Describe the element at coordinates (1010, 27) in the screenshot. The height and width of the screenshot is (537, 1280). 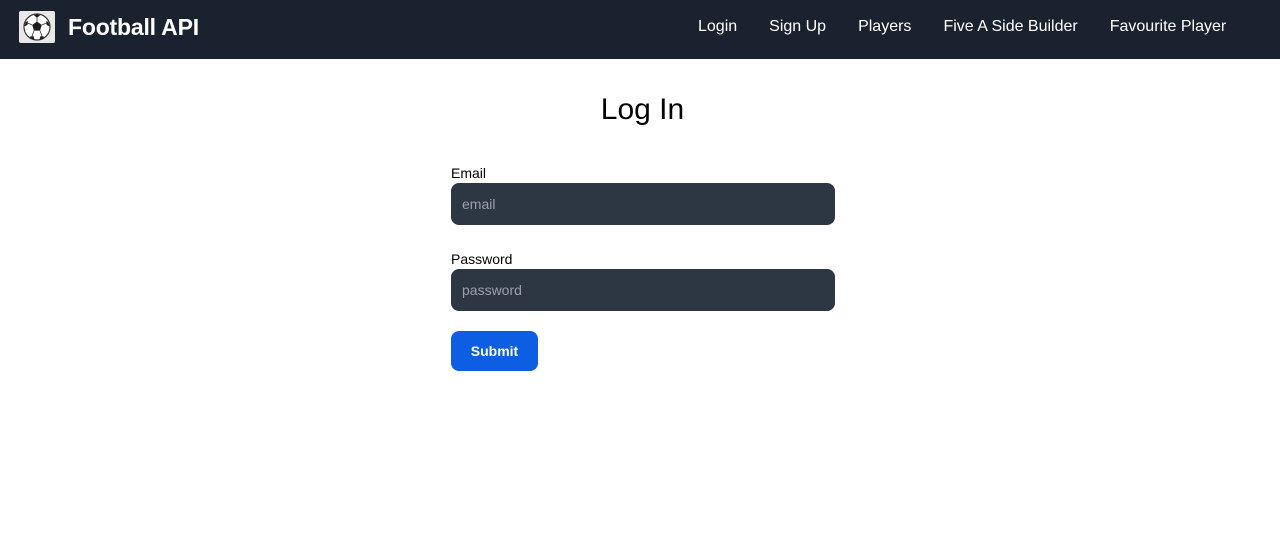
I see `nav-link-five-a-side-builder: Five A Side Builder` at that location.